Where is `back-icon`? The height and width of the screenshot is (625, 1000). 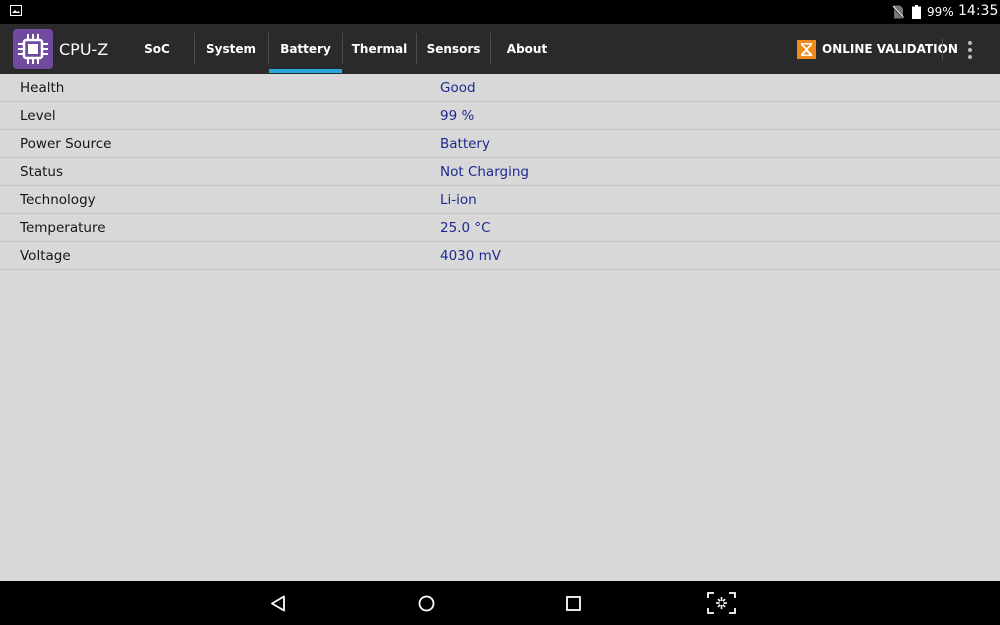 back-icon is located at coordinates (278, 603).